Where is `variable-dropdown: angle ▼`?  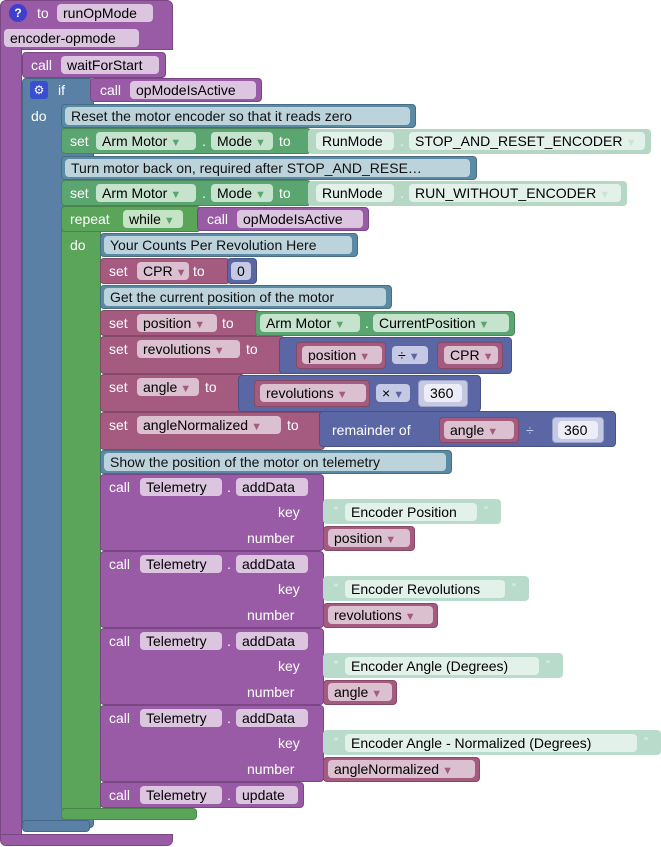 variable-dropdown: angle ▼ is located at coordinates (168, 387).